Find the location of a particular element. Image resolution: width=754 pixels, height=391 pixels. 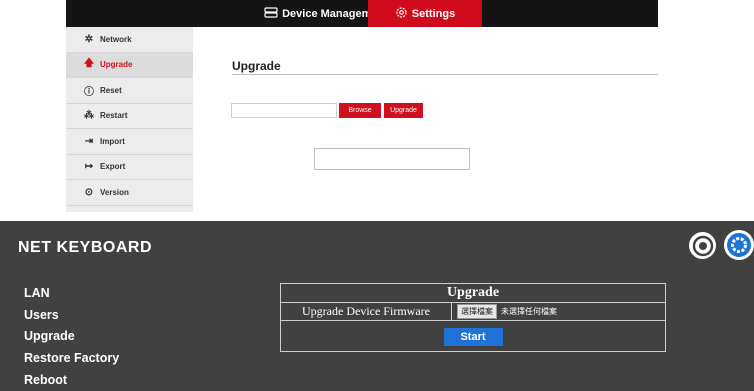

browse-button: Browse is located at coordinates (360, 110).